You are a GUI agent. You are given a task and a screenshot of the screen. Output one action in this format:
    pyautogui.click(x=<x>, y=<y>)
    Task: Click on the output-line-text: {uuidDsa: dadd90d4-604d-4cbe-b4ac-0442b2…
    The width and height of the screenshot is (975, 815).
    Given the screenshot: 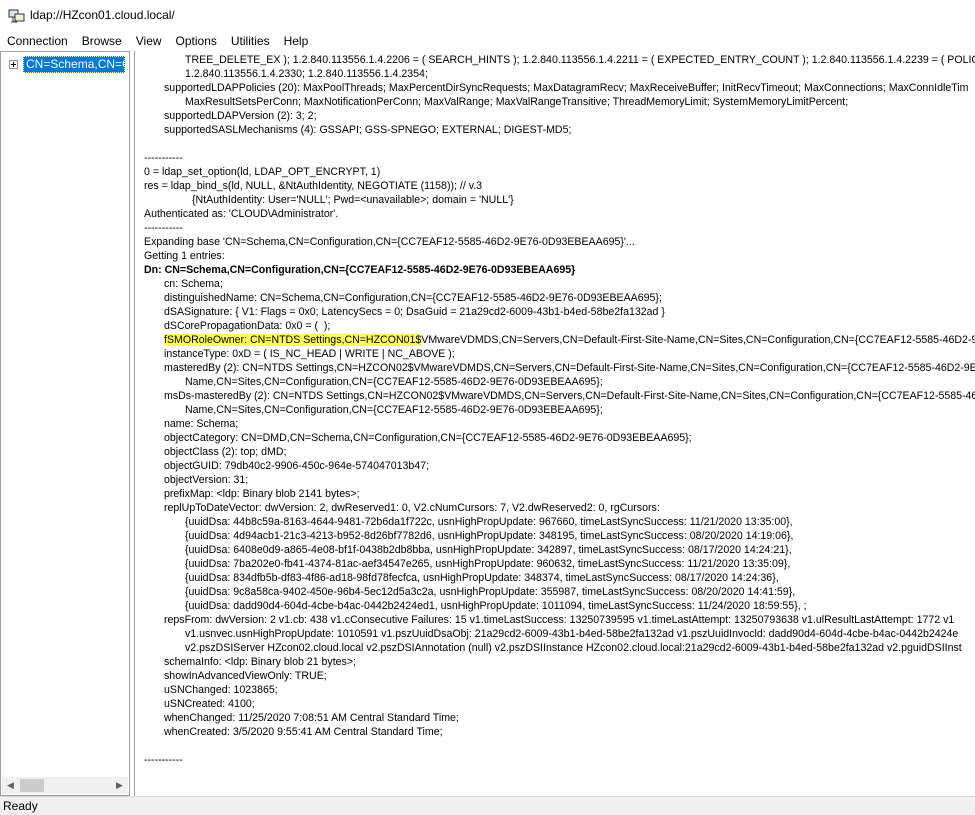 What is the action you would take?
    pyautogui.click(x=496, y=606)
    